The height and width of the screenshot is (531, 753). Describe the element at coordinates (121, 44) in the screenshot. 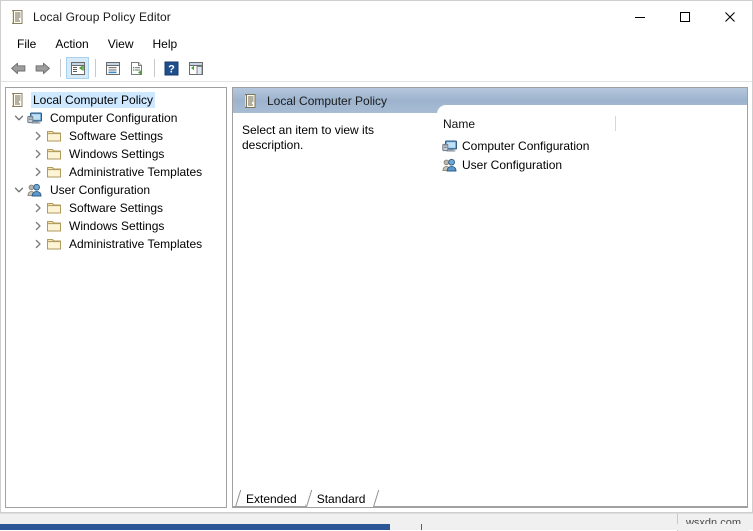

I see `menu-item-view: View` at that location.